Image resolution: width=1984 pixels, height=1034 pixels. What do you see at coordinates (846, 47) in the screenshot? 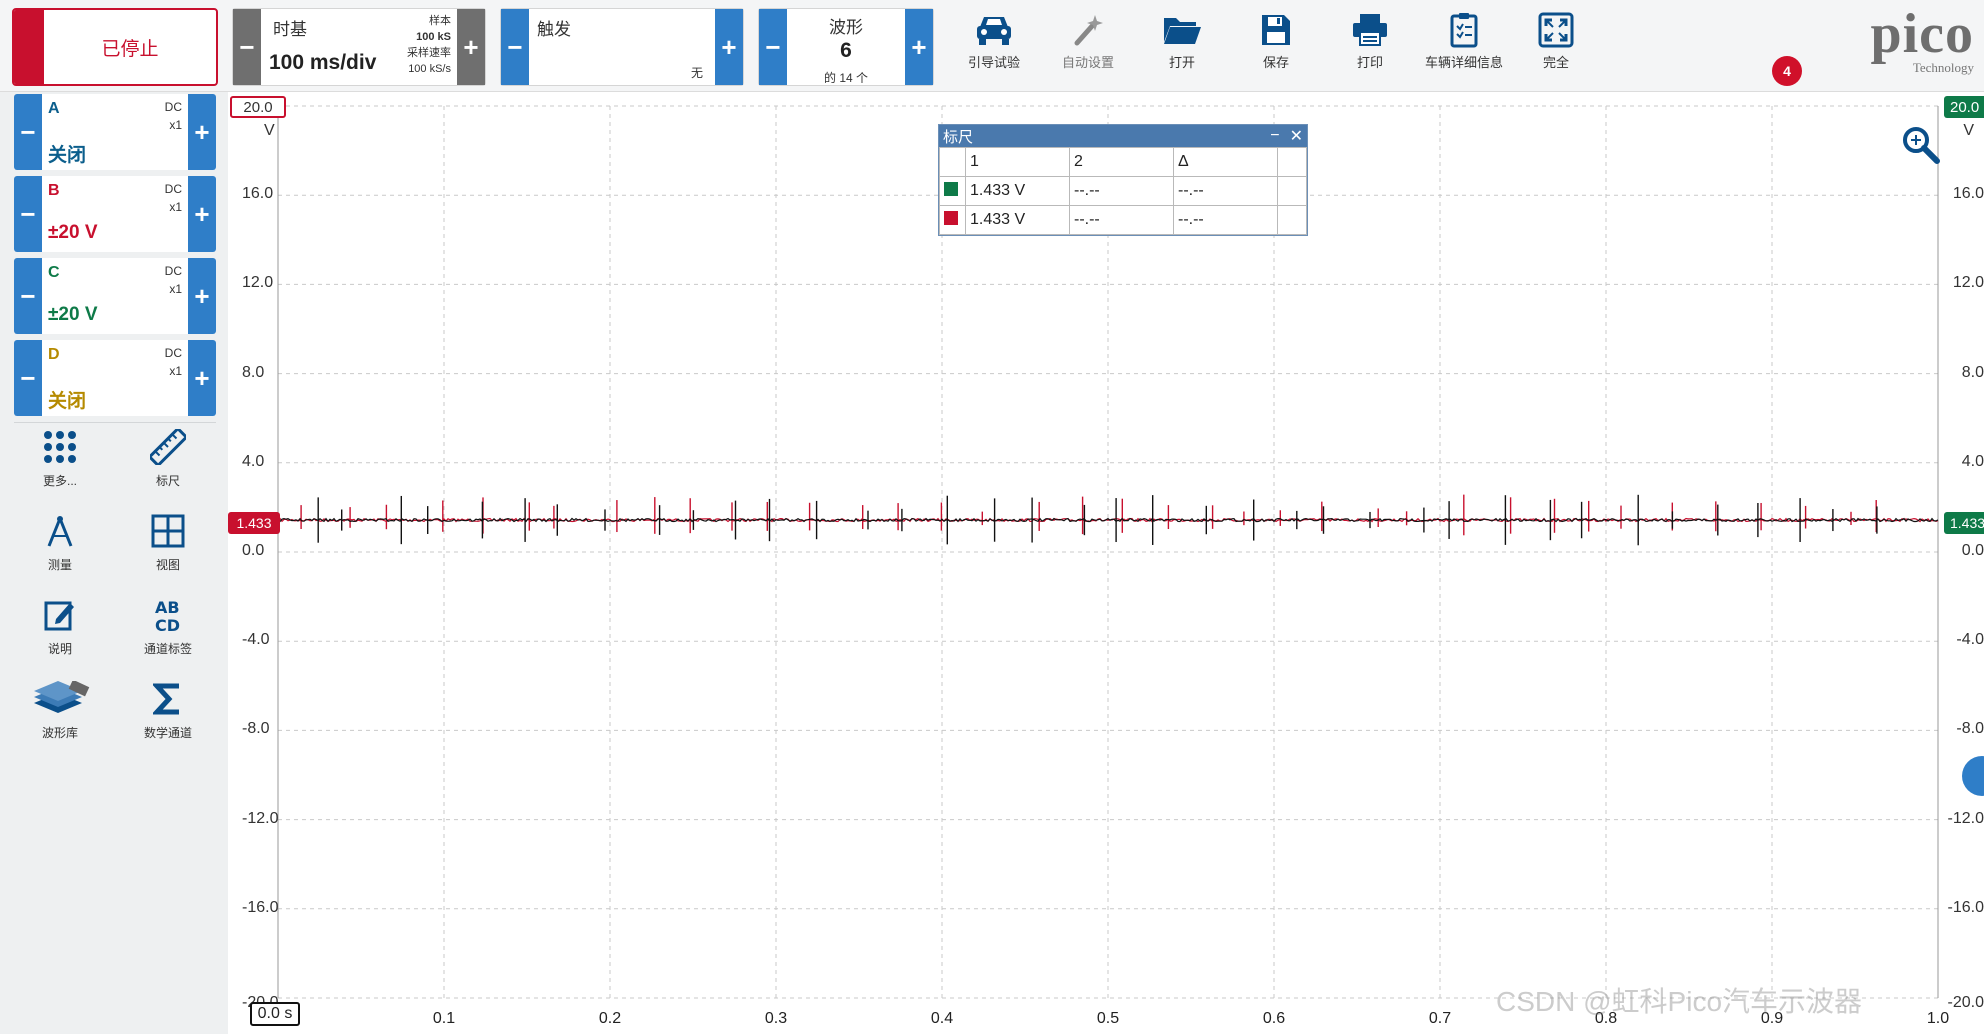
I see `waveform-control: − 波形 6 的 14 个 +` at bounding box center [846, 47].